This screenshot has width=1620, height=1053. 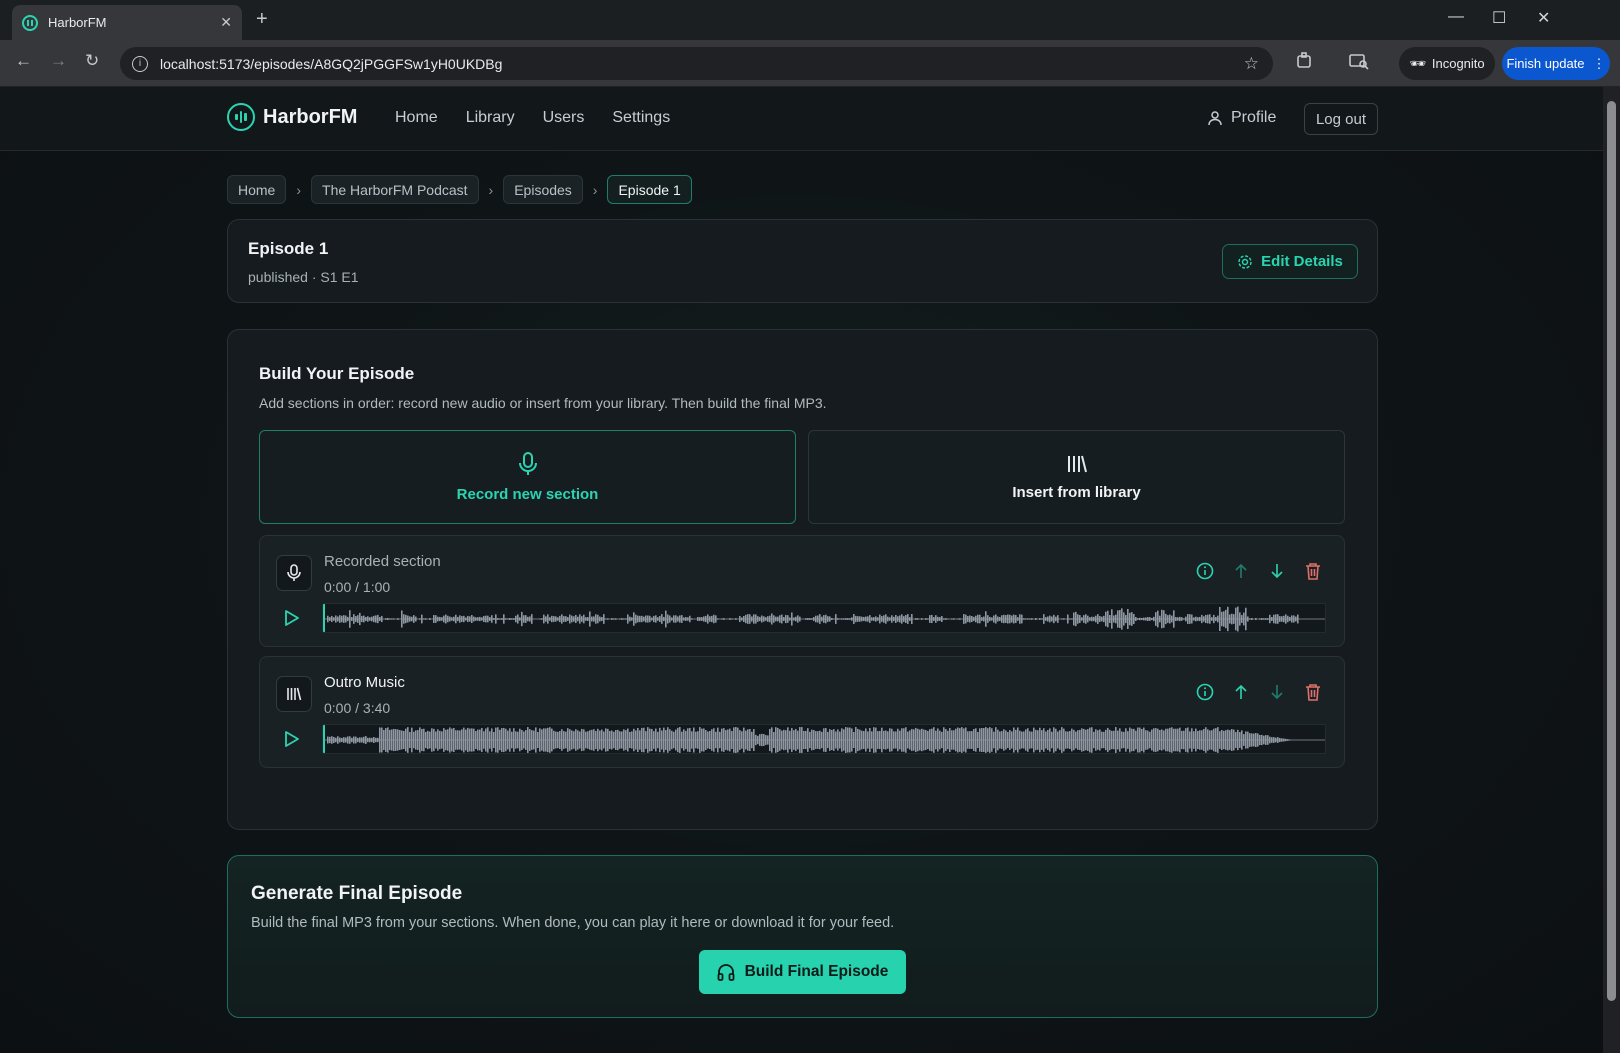 I want to click on profile-link: Profile, so click(x=1241, y=118).